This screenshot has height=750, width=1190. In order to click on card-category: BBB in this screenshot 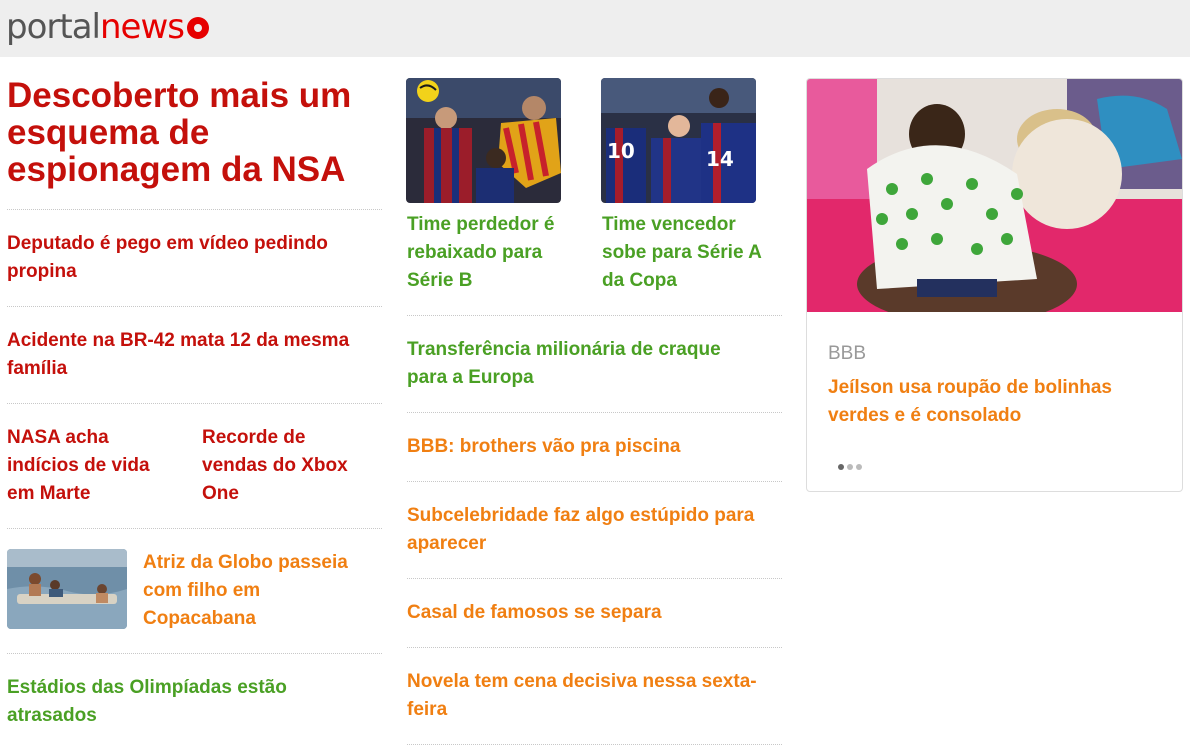, I will do `click(847, 353)`.